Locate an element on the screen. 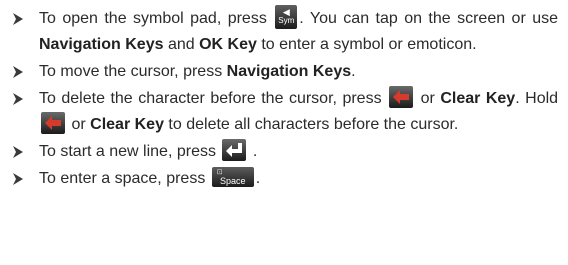  space-key-label: Space is located at coordinates (233, 180).